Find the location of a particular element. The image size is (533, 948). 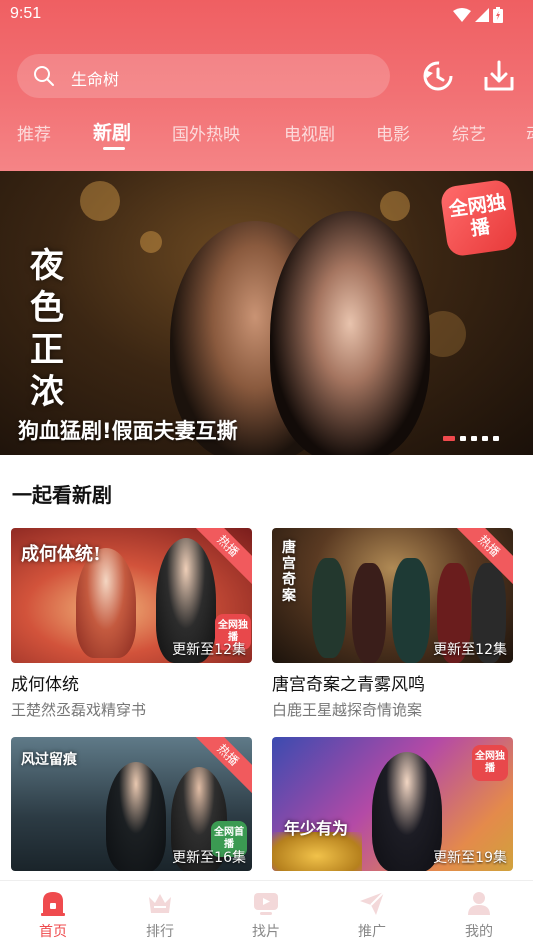

nav-label: 推广 is located at coordinates (372, 932).